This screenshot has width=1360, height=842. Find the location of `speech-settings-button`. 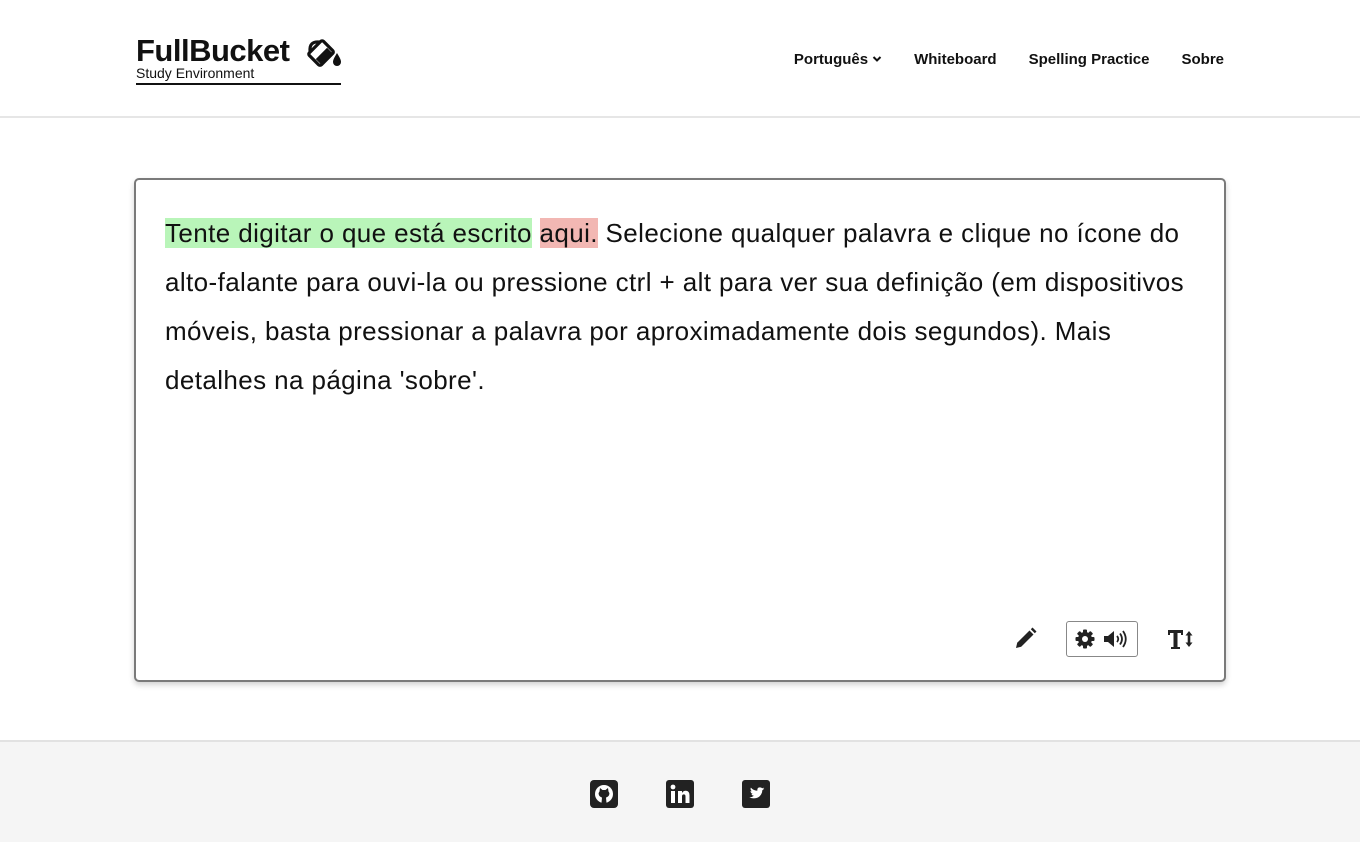

speech-settings-button is located at coordinates (1102, 639).